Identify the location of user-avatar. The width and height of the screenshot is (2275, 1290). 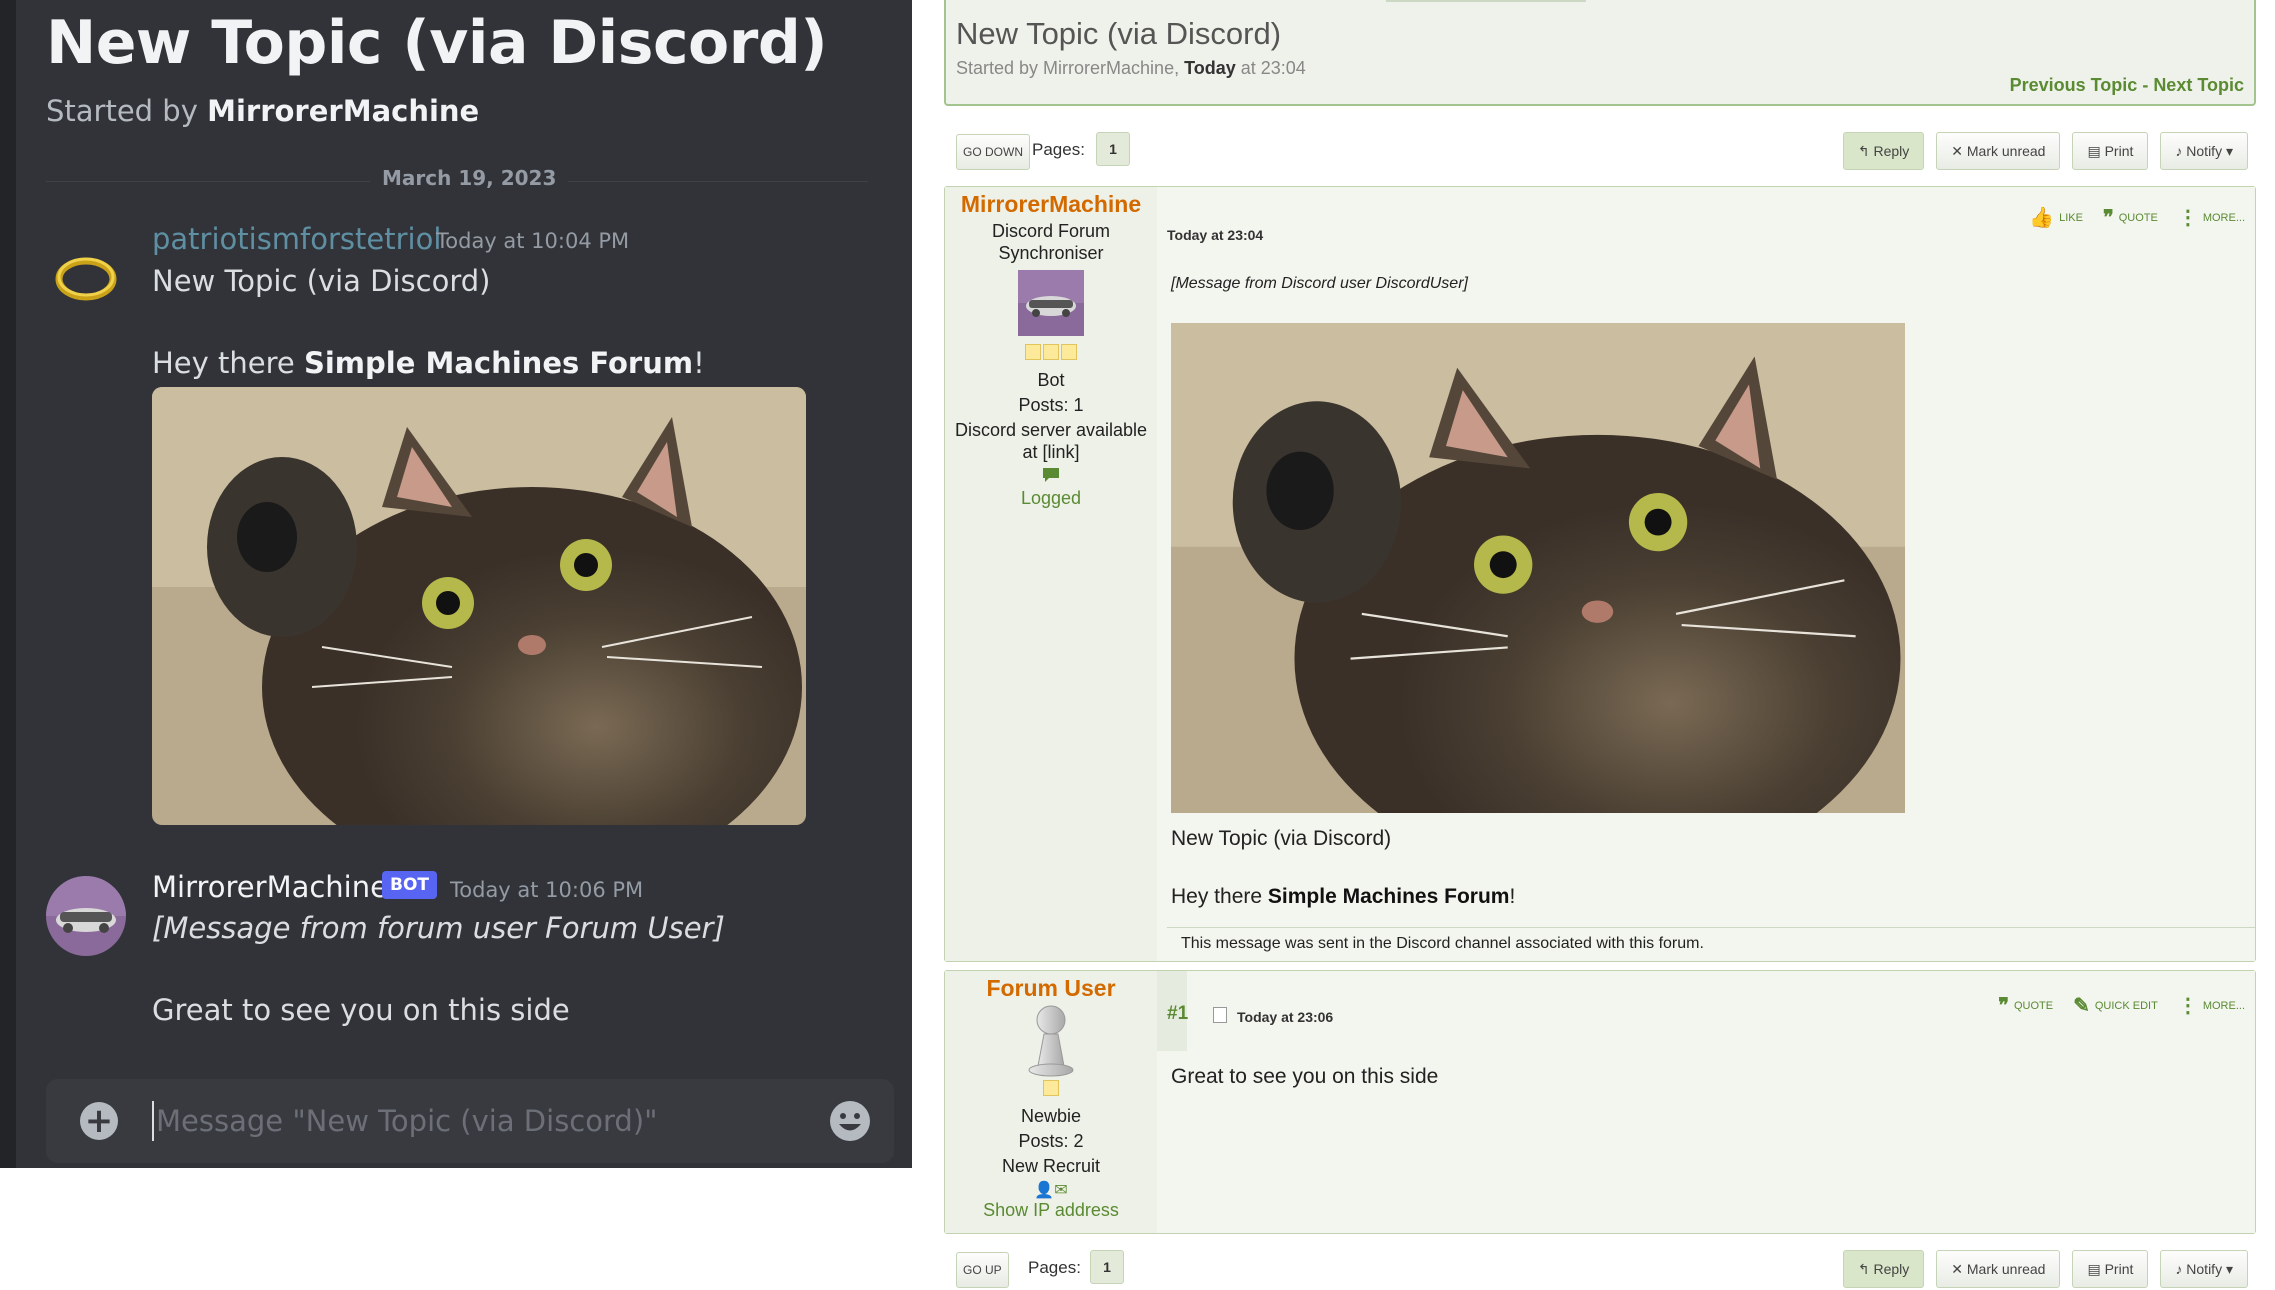
(86, 276).